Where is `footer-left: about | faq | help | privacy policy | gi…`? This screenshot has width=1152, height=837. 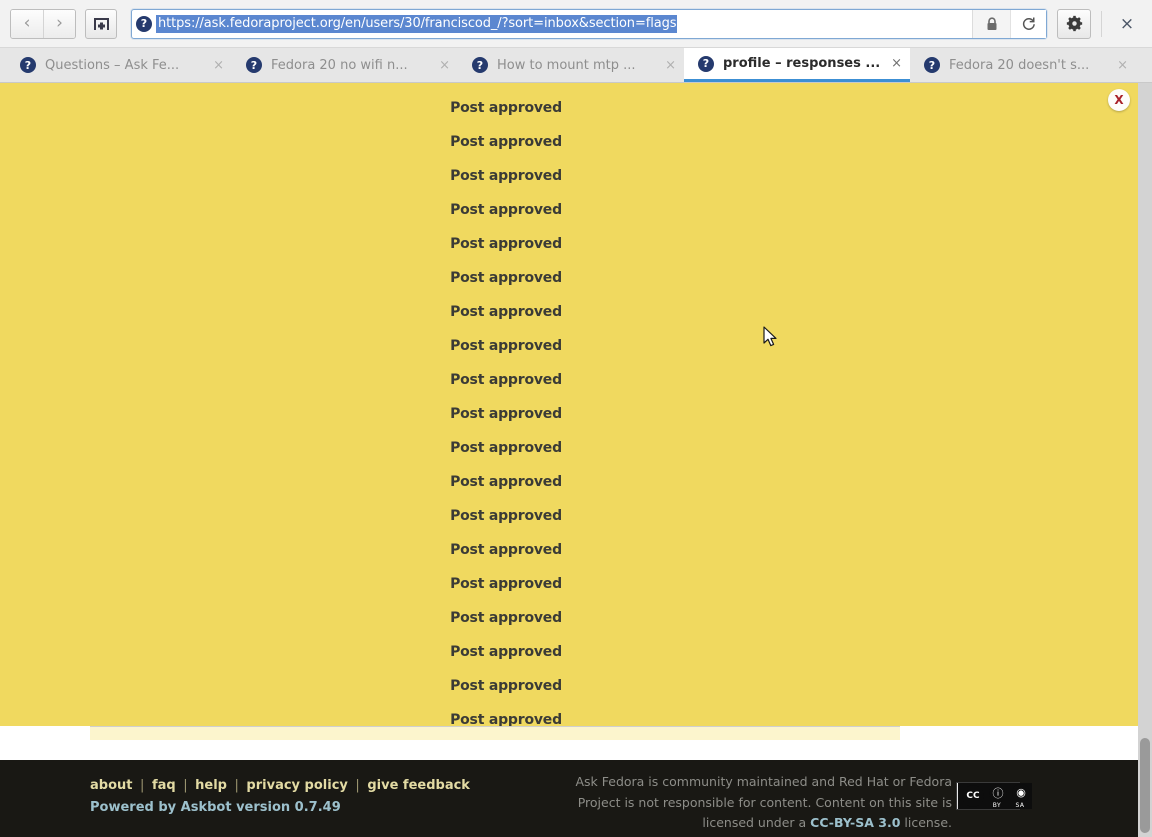 footer-left: about | faq | help | privacy policy | gi… is located at coordinates (280, 796).